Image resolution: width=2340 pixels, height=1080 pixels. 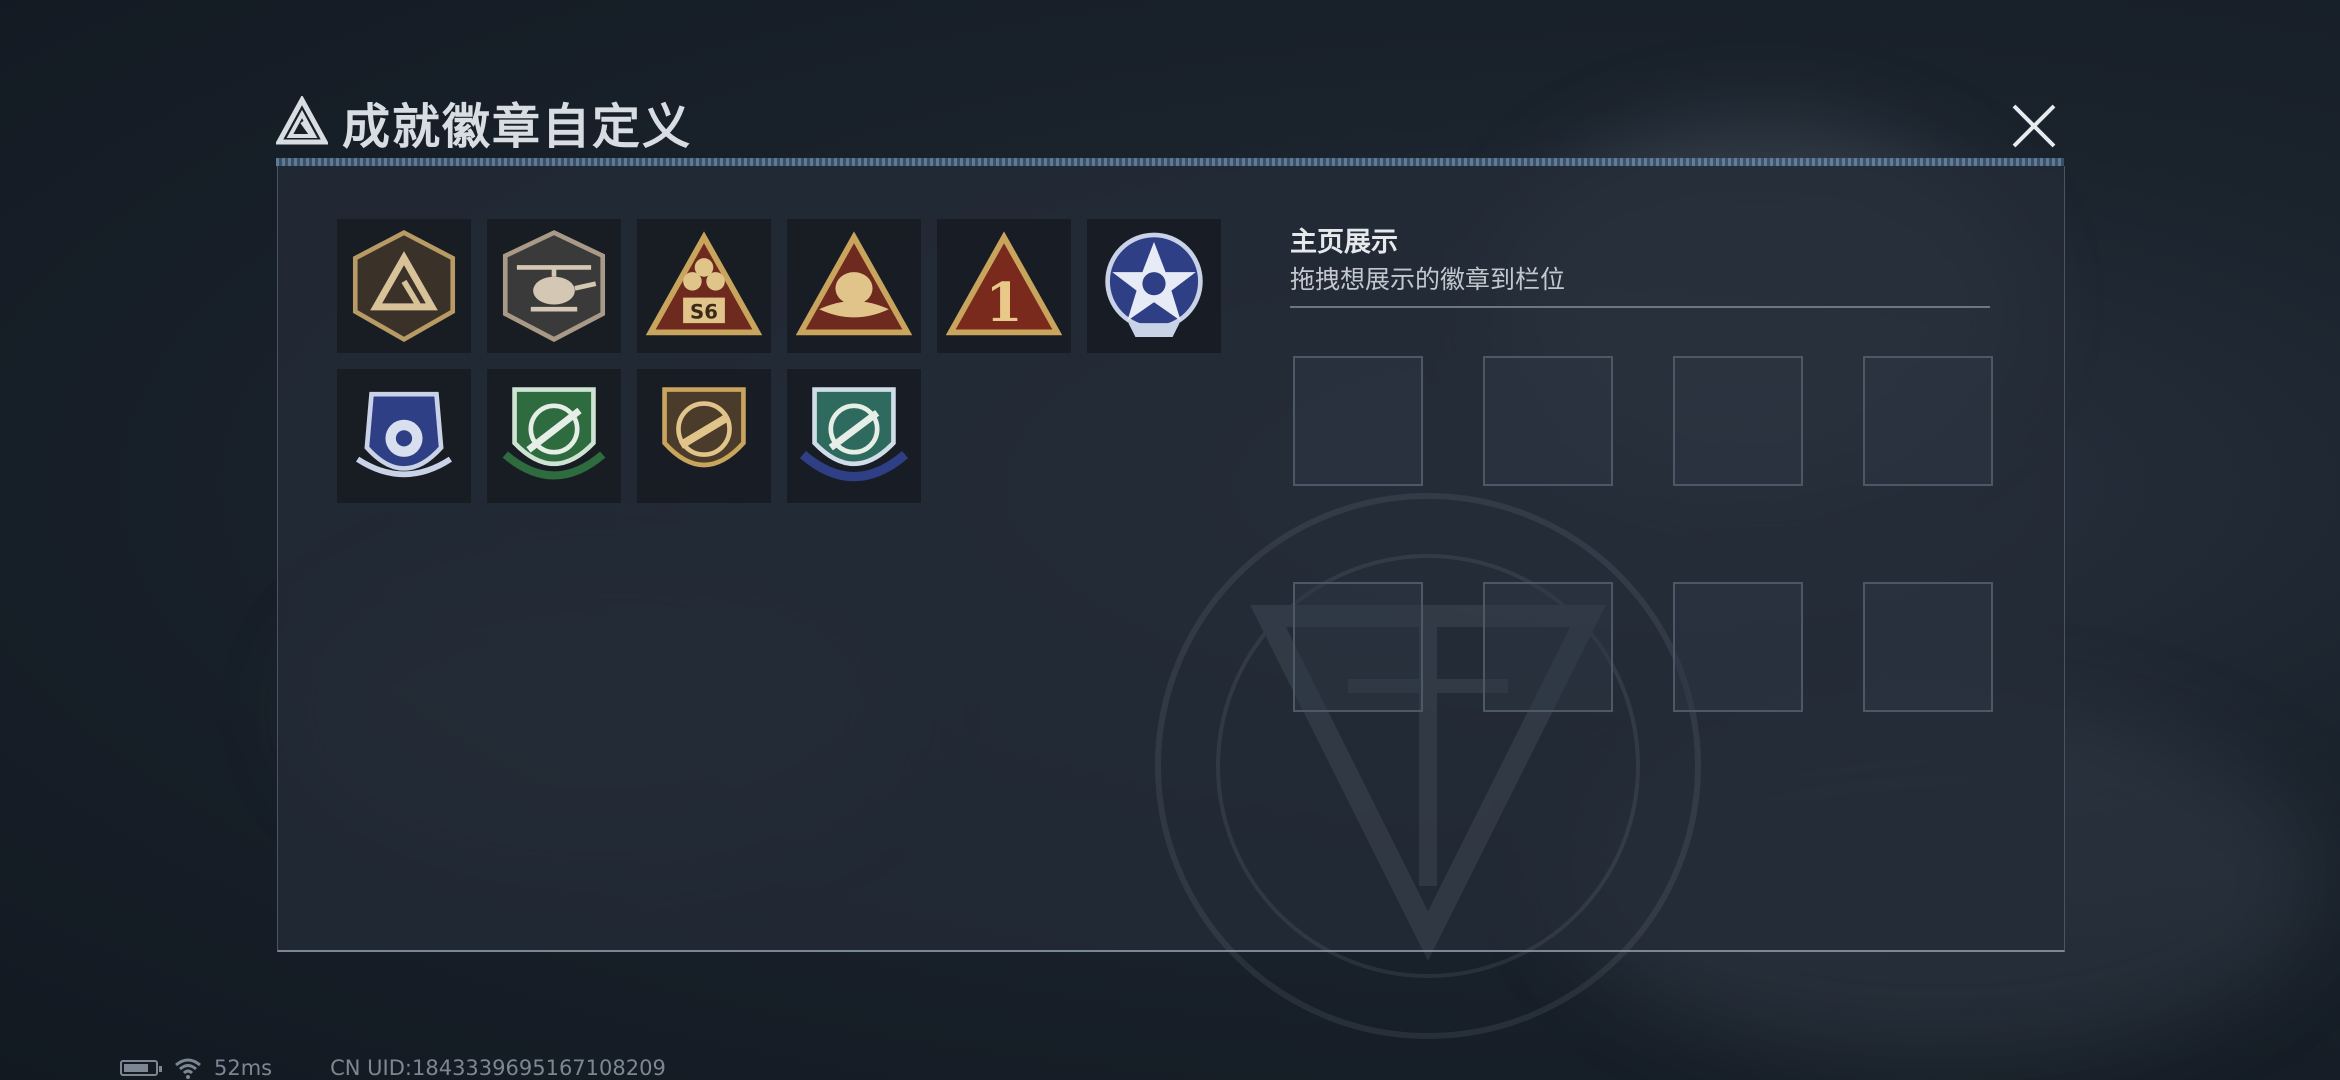 I want to click on ping-text: 52ms, so click(x=243, y=1068).